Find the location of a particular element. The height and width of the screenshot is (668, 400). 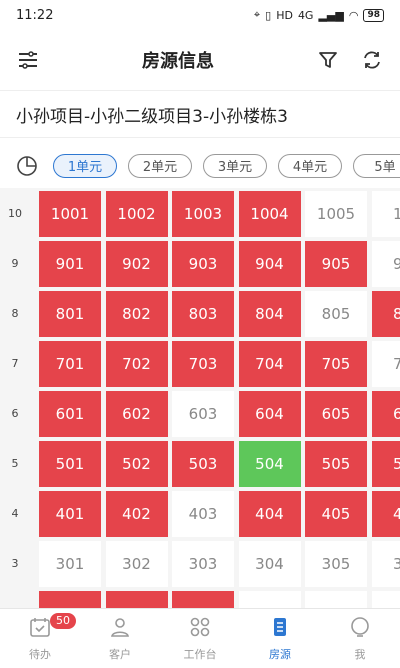

room-cell: 60 is located at coordinates (386, 414).